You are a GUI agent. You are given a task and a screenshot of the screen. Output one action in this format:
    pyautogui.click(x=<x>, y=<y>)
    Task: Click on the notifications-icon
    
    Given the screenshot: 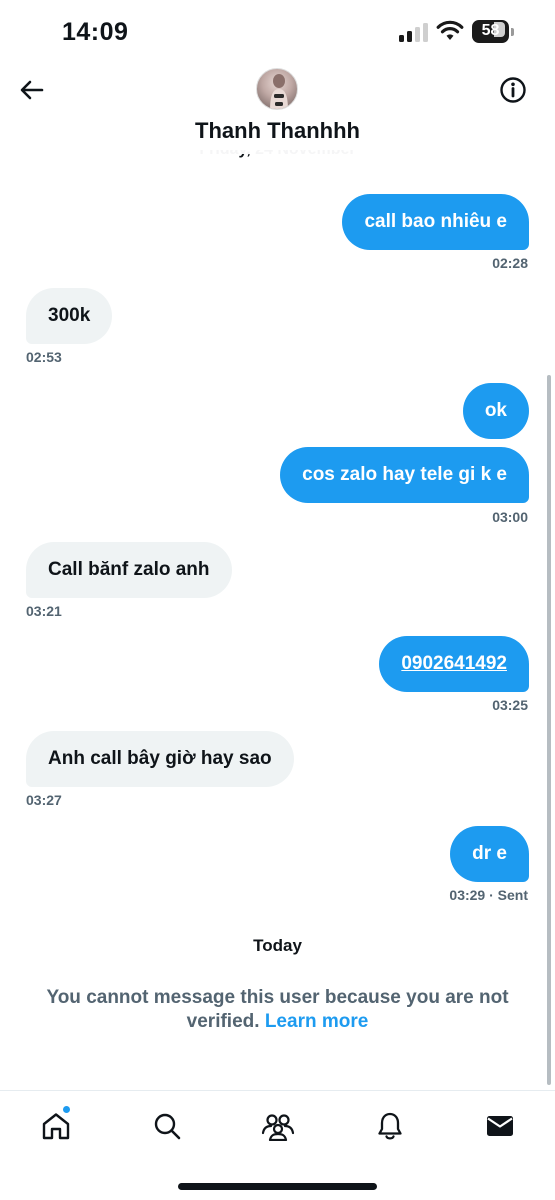 What is the action you would take?
    pyautogui.click(x=390, y=1126)
    